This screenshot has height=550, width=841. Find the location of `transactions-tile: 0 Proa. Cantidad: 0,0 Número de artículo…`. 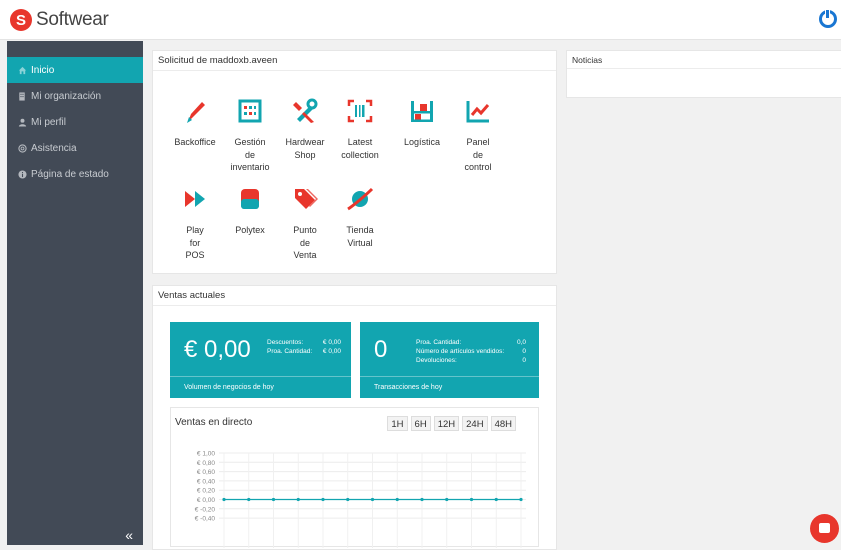

transactions-tile: 0 Proa. Cantidad: 0,0 Número de artículo… is located at coordinates (449, 360).